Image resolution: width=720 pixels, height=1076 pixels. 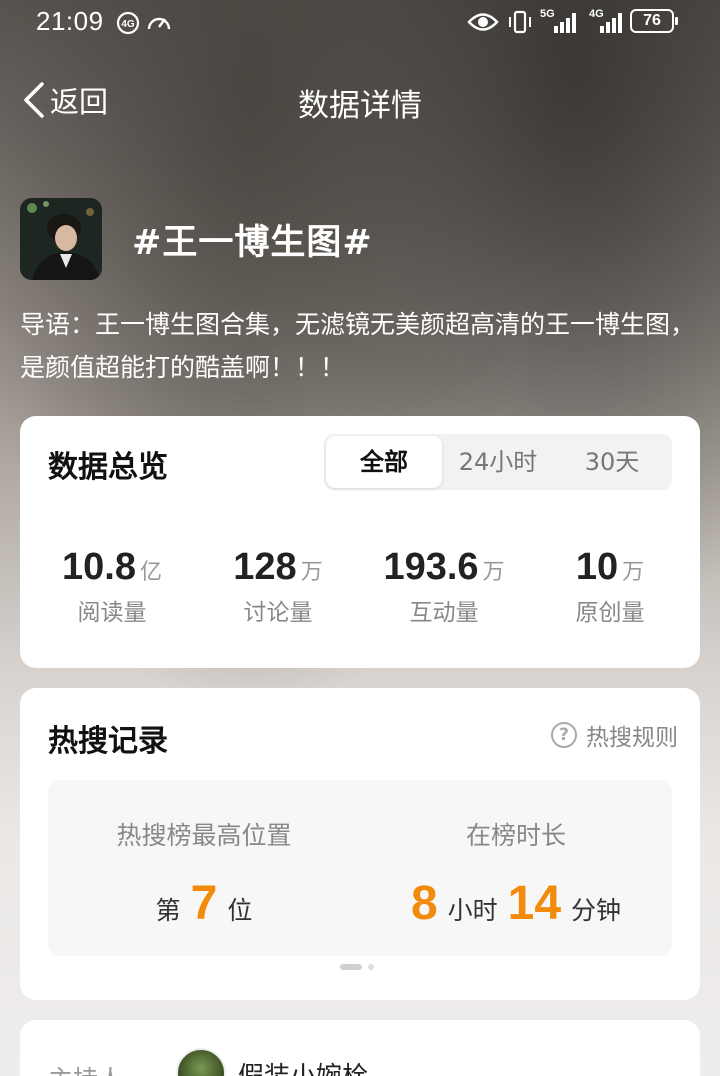 What do you see at coordinates (204, 903) in the screenshot?
I see `peak-value: 7` at bounding box center [204, 903].